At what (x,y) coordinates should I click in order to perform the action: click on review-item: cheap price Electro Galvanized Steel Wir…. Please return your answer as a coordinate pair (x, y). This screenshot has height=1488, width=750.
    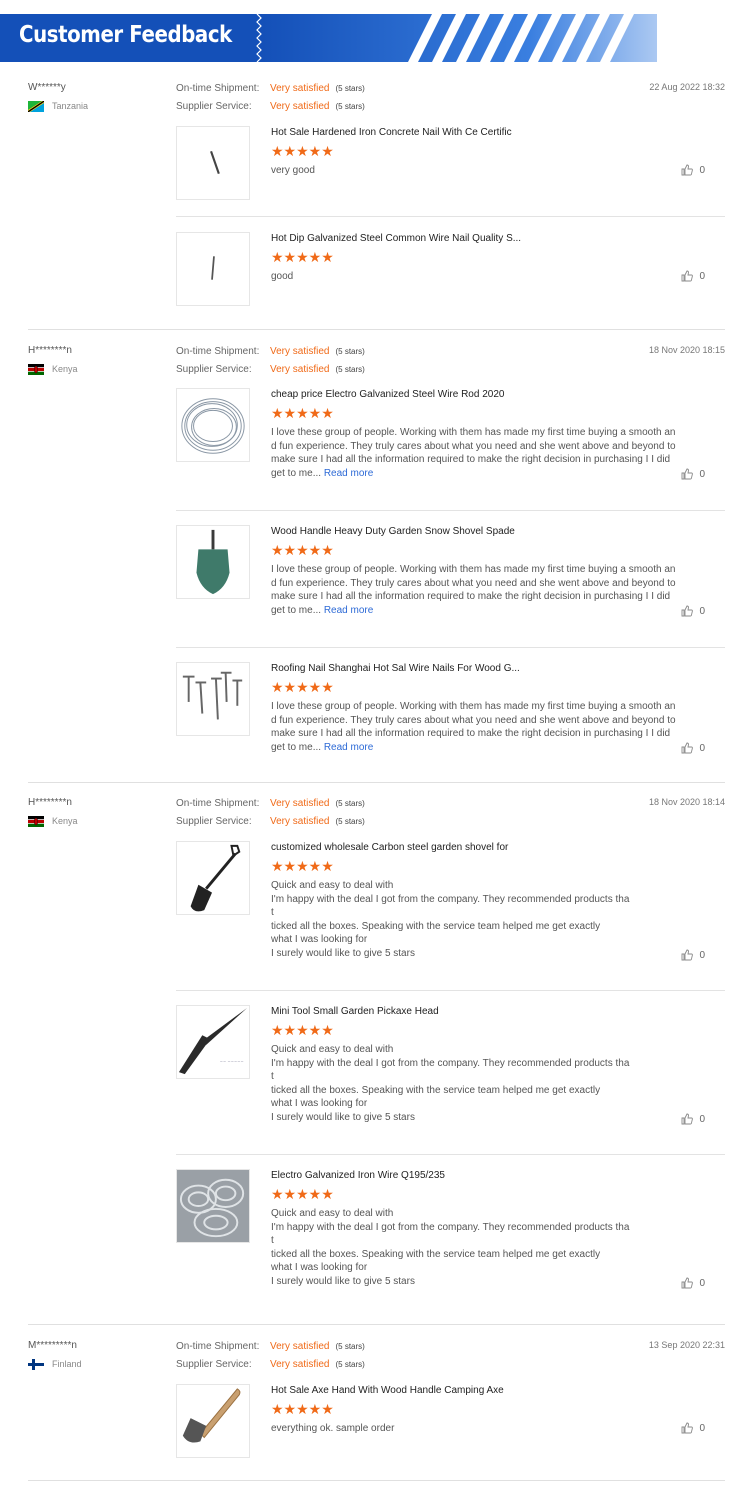
    Looking at the image, I should click on (450, 448).